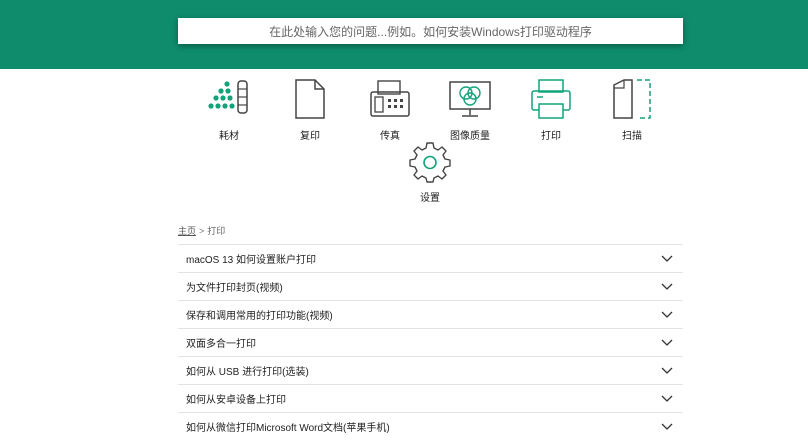  What do you see at coordinates (234, 288) in the screenshot?
I see `faq-item-label: 为文件打印封页(视频)` at bounding box center [234, 288].